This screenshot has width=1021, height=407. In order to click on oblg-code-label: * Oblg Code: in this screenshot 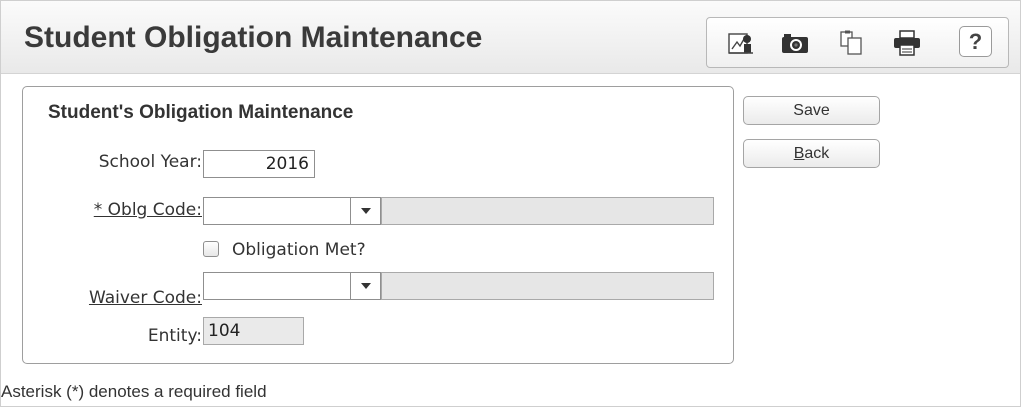, I will do `click(126, 210)`.